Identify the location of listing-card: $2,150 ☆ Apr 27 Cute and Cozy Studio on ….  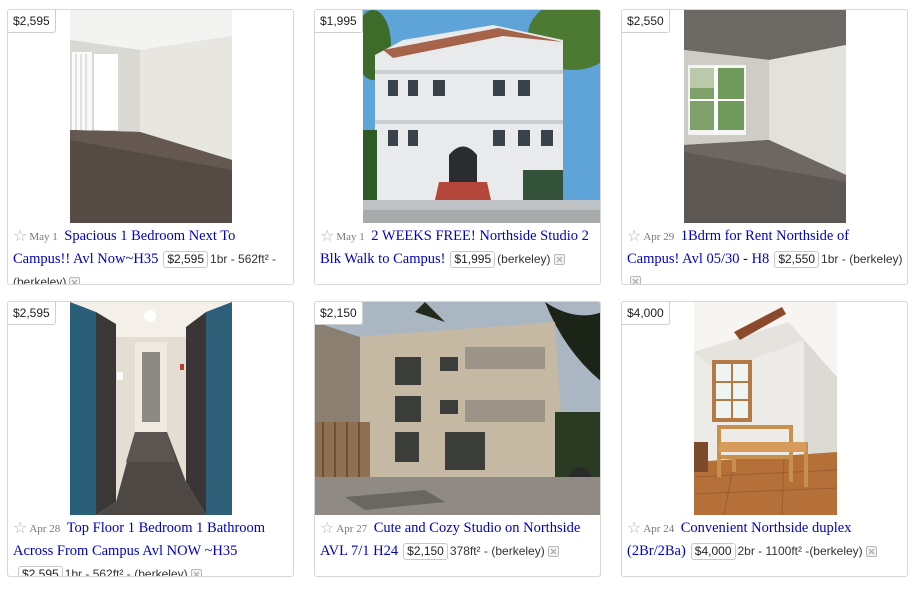
(457, 439).